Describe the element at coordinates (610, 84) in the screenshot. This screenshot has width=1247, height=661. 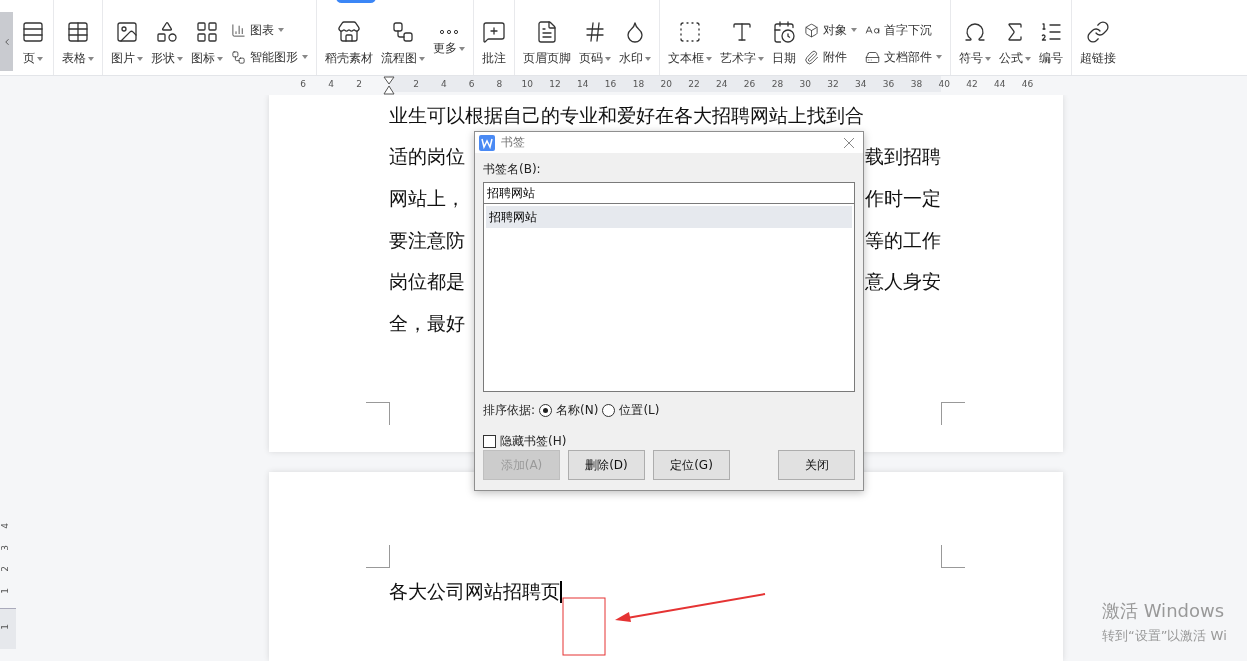
I see `ruler-number: 16` at that location.